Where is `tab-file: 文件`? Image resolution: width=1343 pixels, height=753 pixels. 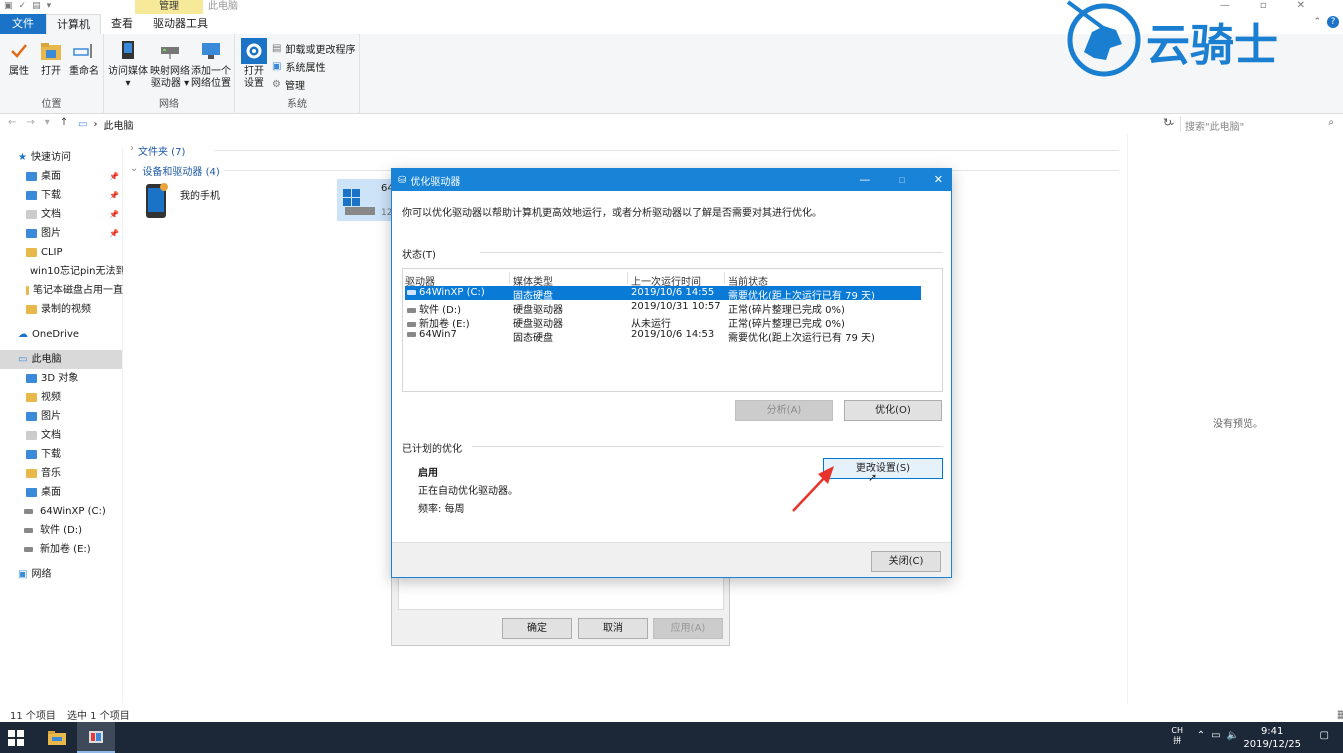
tab-file: 文件 is located at coordinates (23, 24).